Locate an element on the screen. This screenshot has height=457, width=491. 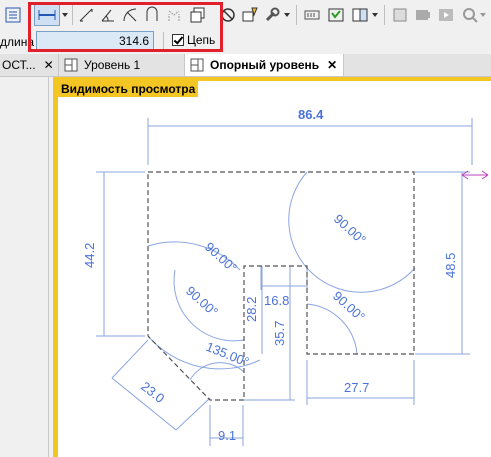
dim-bottom-right: 27.7 is located at coordinates (356, 387).